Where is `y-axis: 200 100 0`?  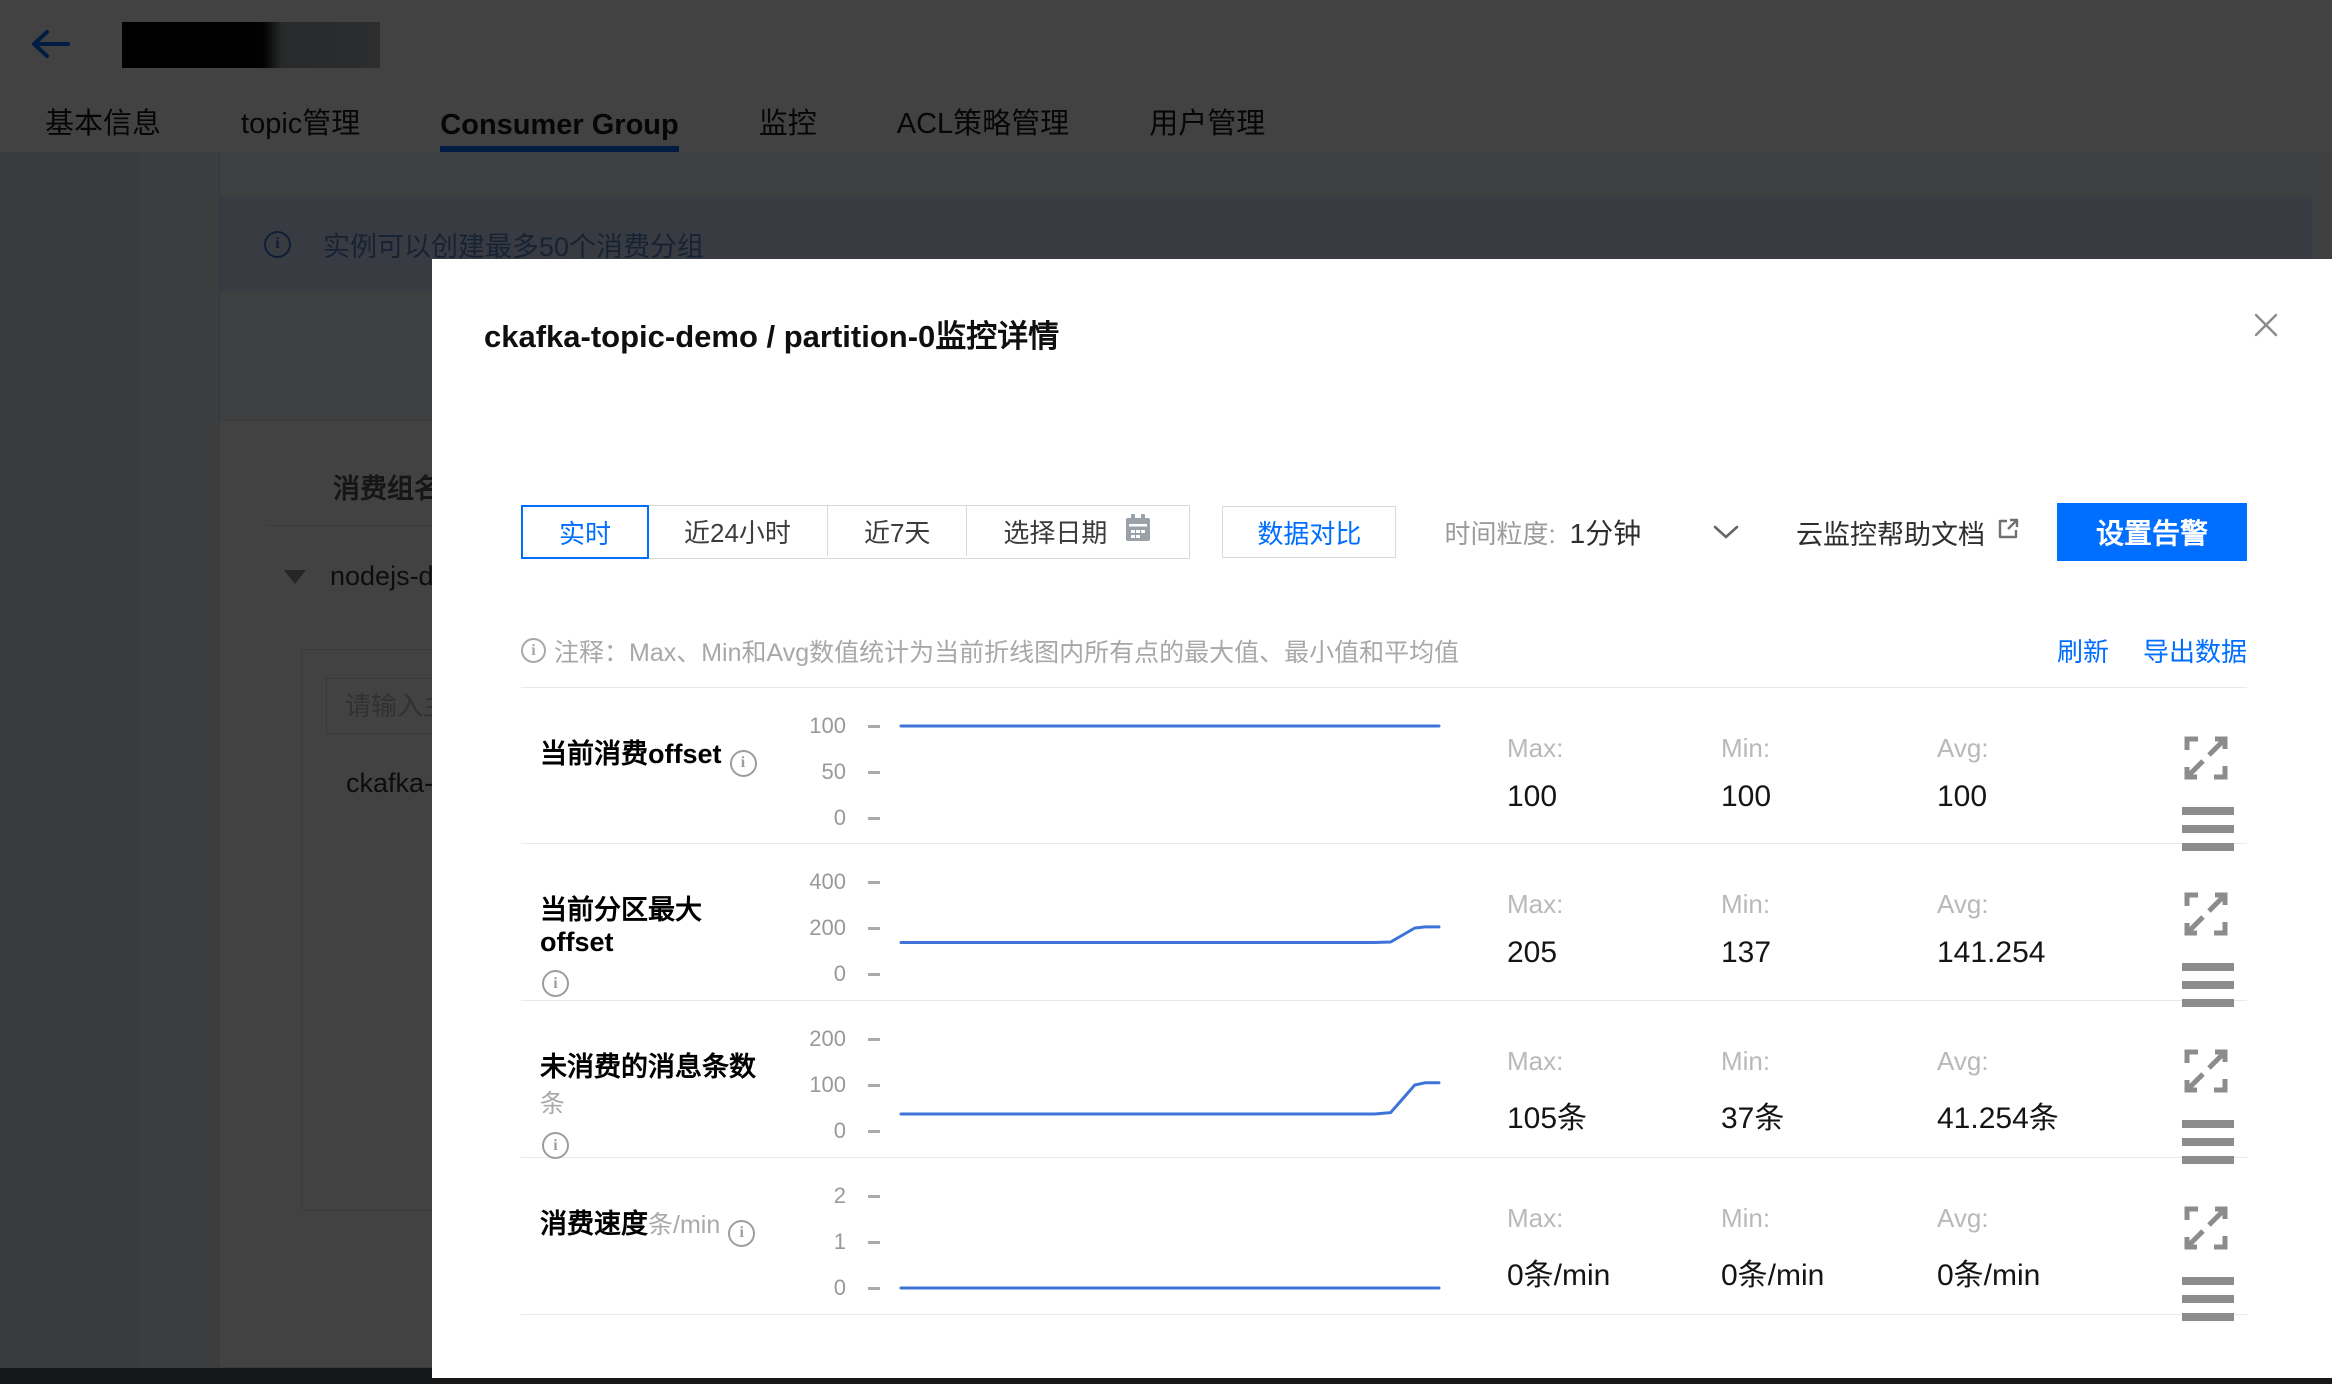
y-axis: 200 100 0 is located at coordinates (830, 1086).